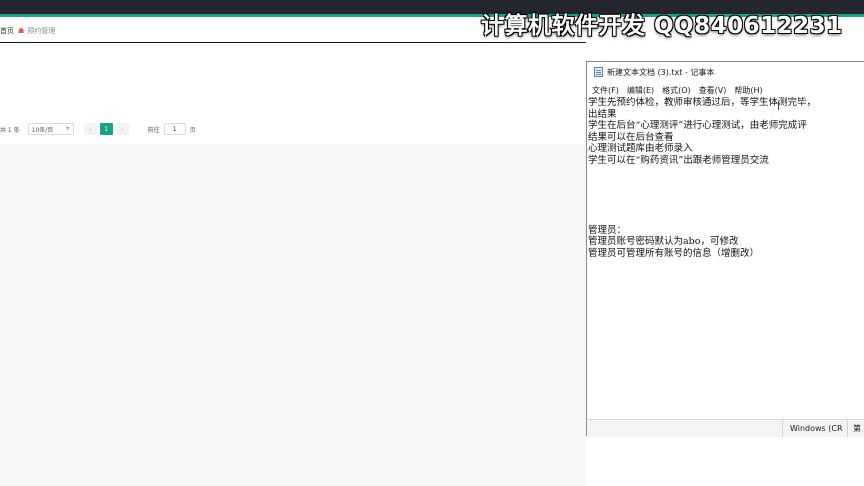 This screenshot has height=486, width=864. What do you see at coordinates (41, 31) in the screenshot?
I see `breadcrumb-current: 预约管理` at bounding box center [41, 31].